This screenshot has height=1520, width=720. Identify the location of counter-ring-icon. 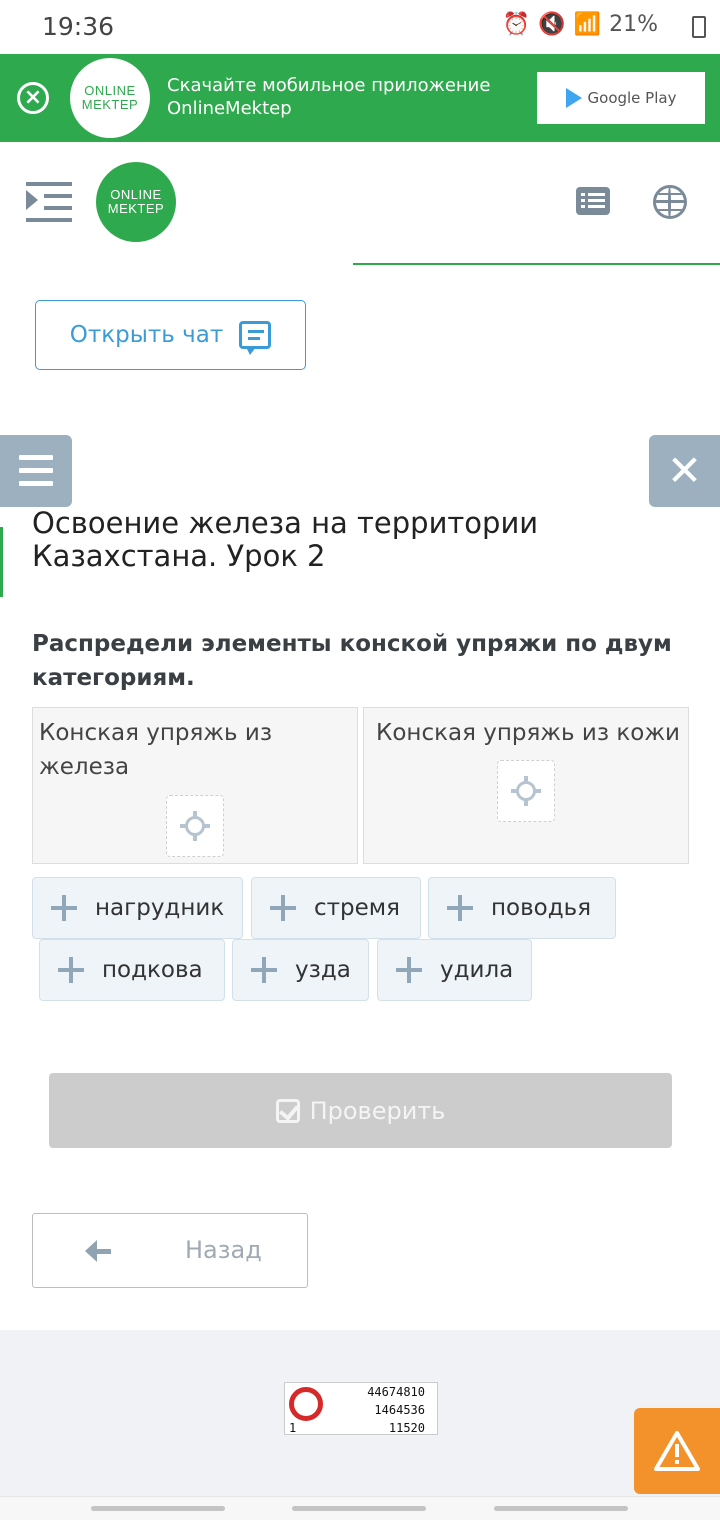
(306, 1404).